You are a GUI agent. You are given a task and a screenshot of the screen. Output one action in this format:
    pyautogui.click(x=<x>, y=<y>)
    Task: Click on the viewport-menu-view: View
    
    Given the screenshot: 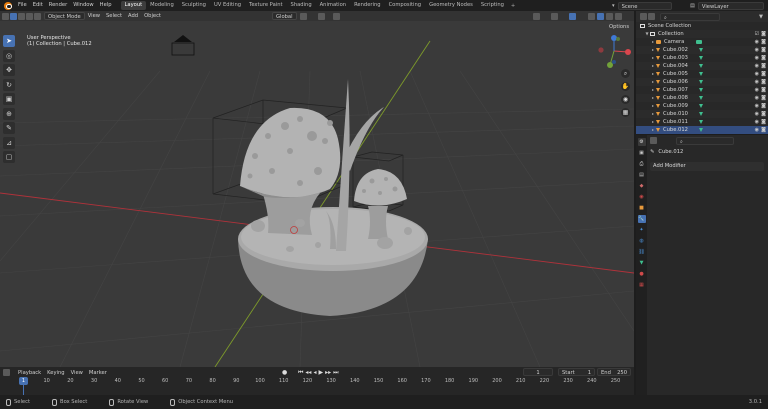 What is the action you would take?
    pyautogui.click(x=94, y=16)
    